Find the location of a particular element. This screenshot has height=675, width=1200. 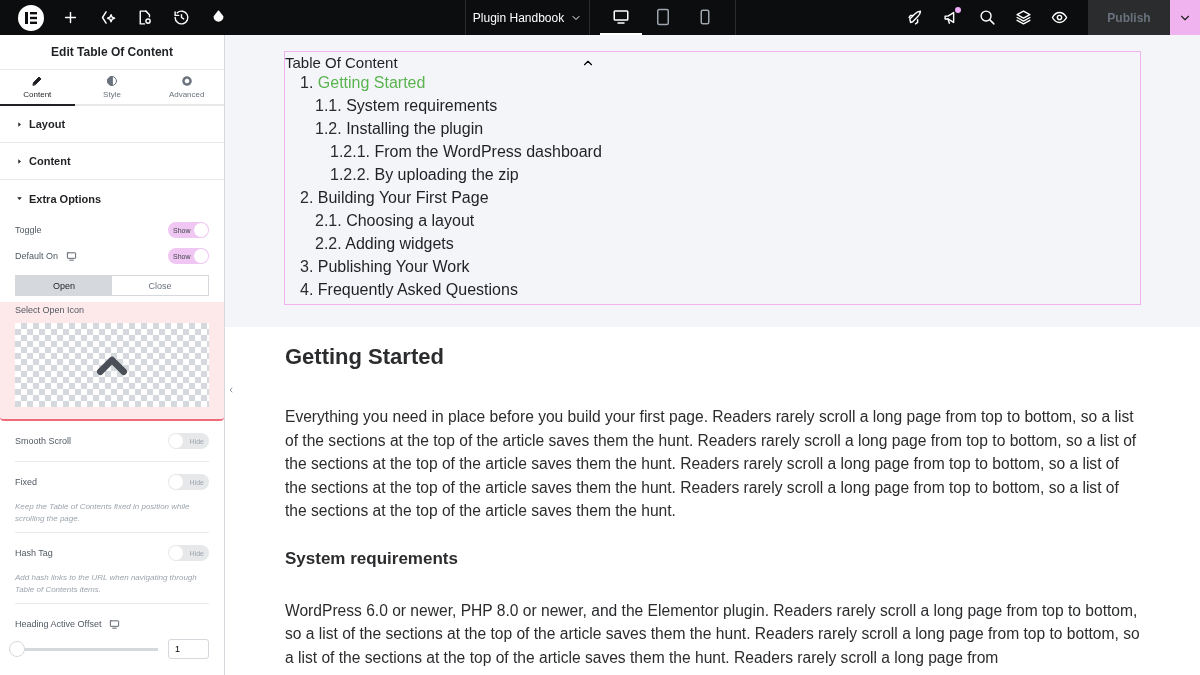

rocket-icon is located at coordinates (915, 17).